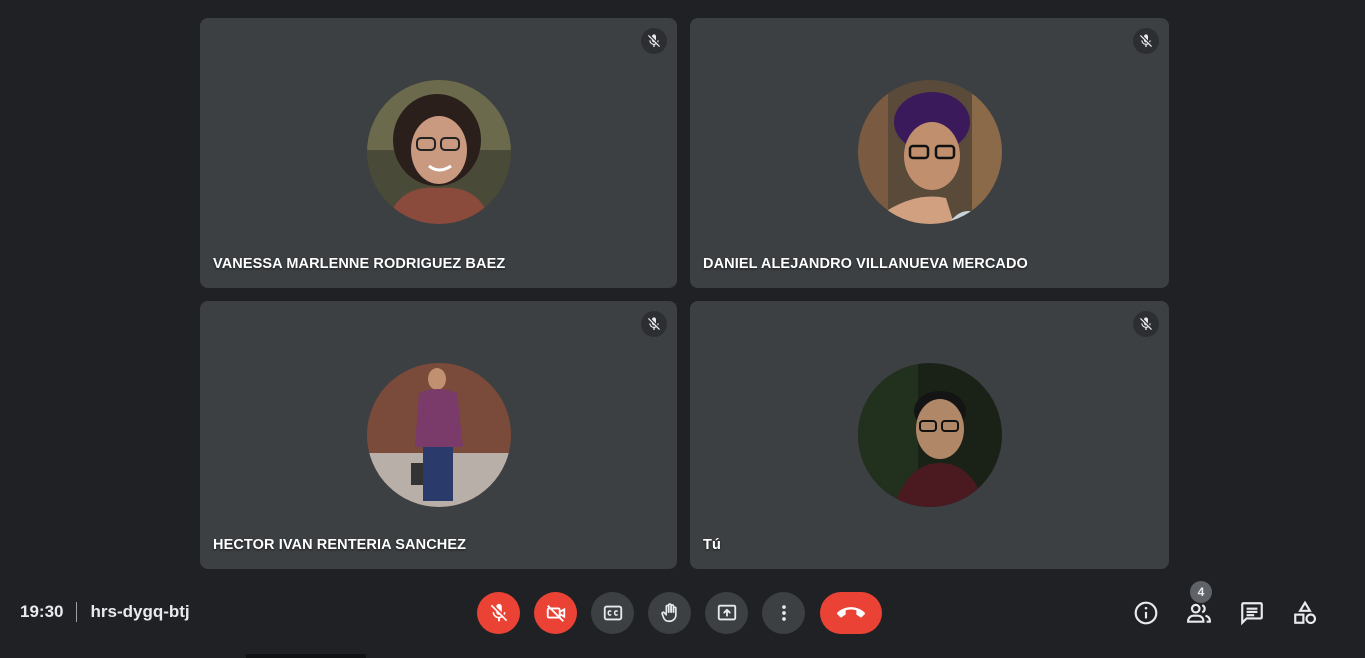  I want to click on meeting-time: 19:30, so click(42, 611).